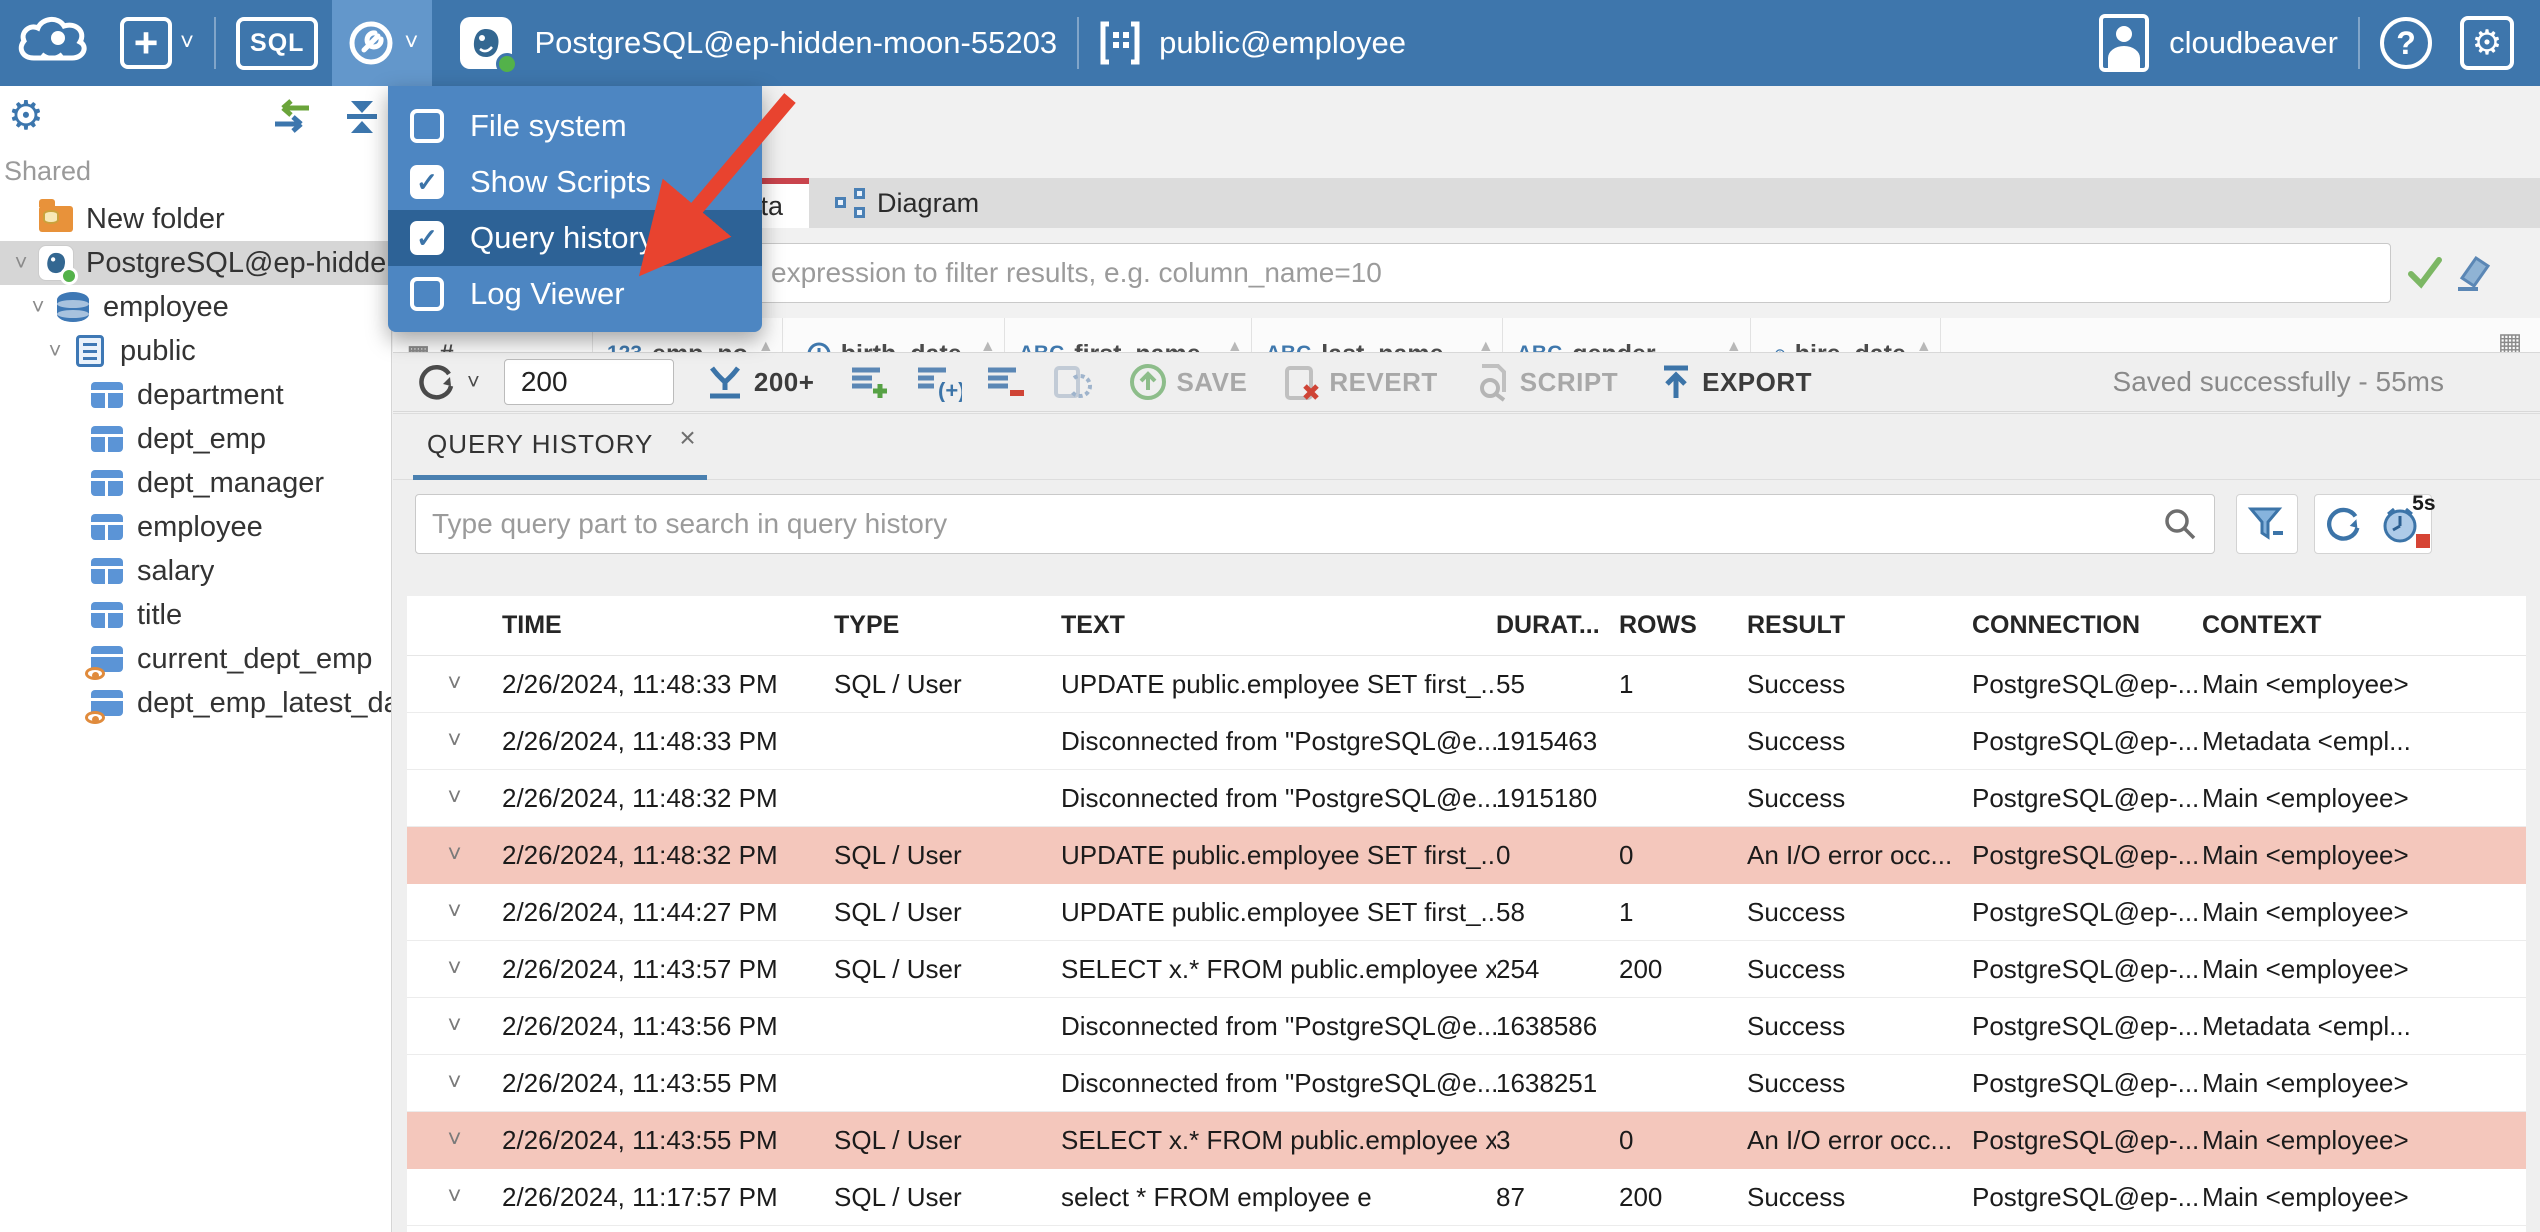 The height and width of the screenshot is (1232, 2540). What do you see at coordinates (362, 116) in the screenshot?
I see `collapse-all-icon` at bounding box center [362, 116].